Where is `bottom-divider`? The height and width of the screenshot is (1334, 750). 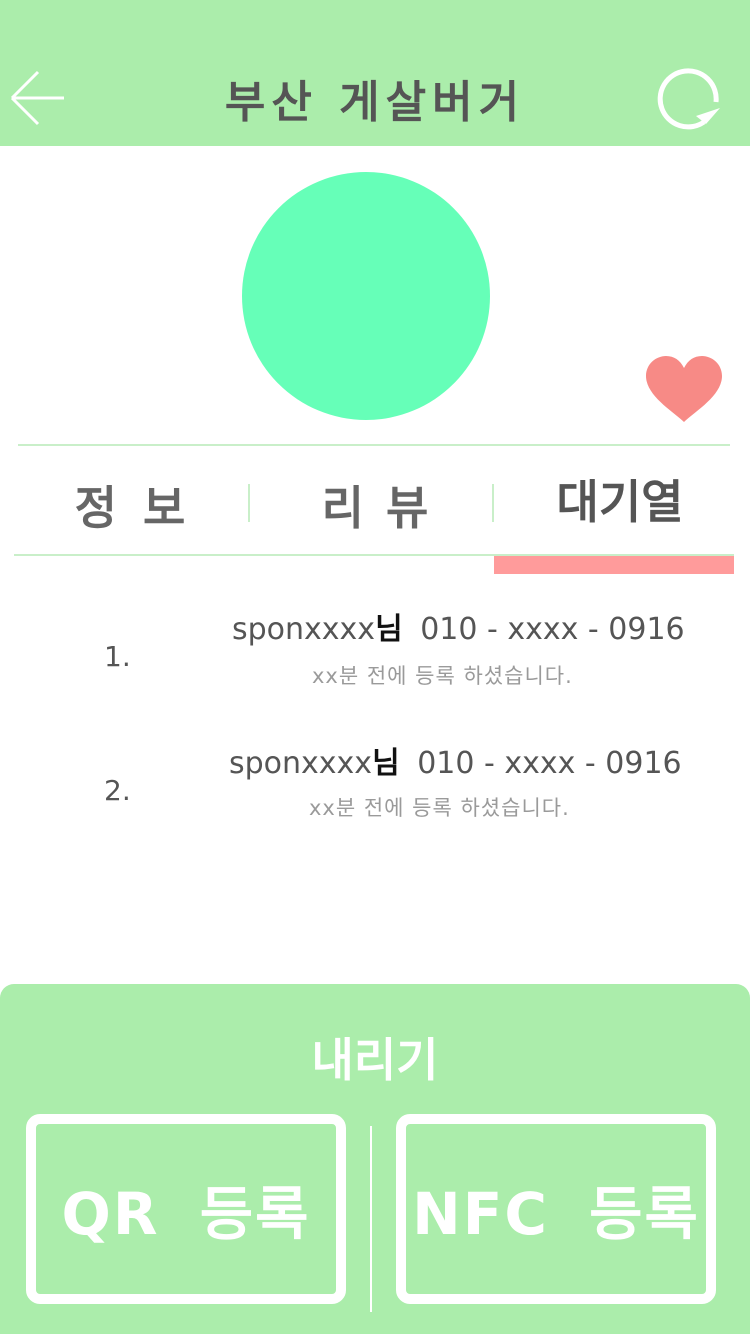 bottom-divider is located at coordinates (371, 1219).